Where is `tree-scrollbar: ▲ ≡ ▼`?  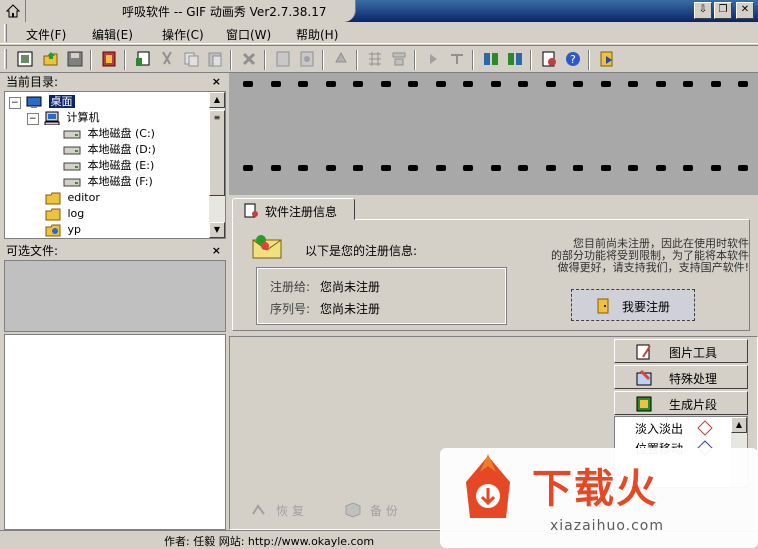
tree-scrollbar: ▲ ≡ ▼ is located at coordinates (217, 165).